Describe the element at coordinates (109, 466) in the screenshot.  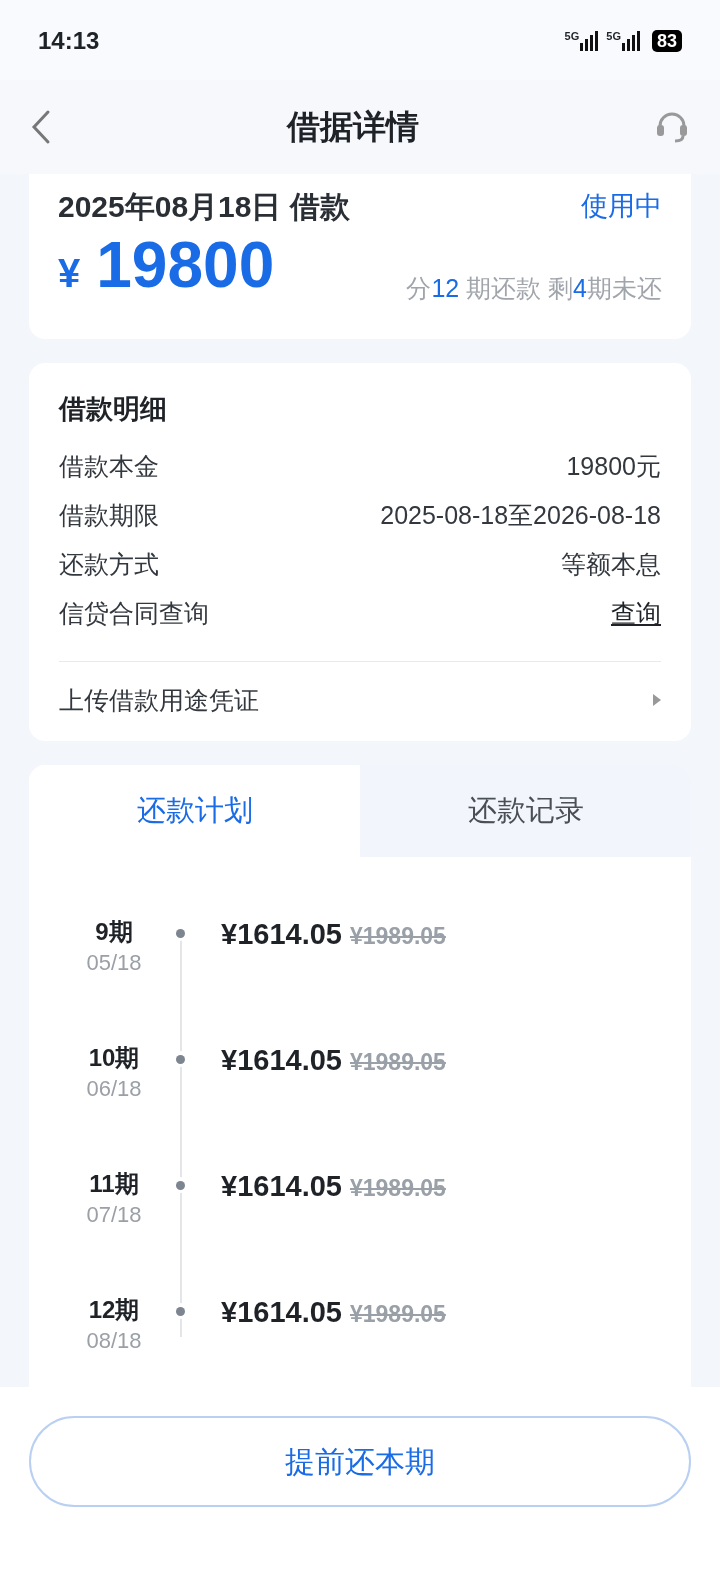
I see `detail-label: 借款本金` at that location.